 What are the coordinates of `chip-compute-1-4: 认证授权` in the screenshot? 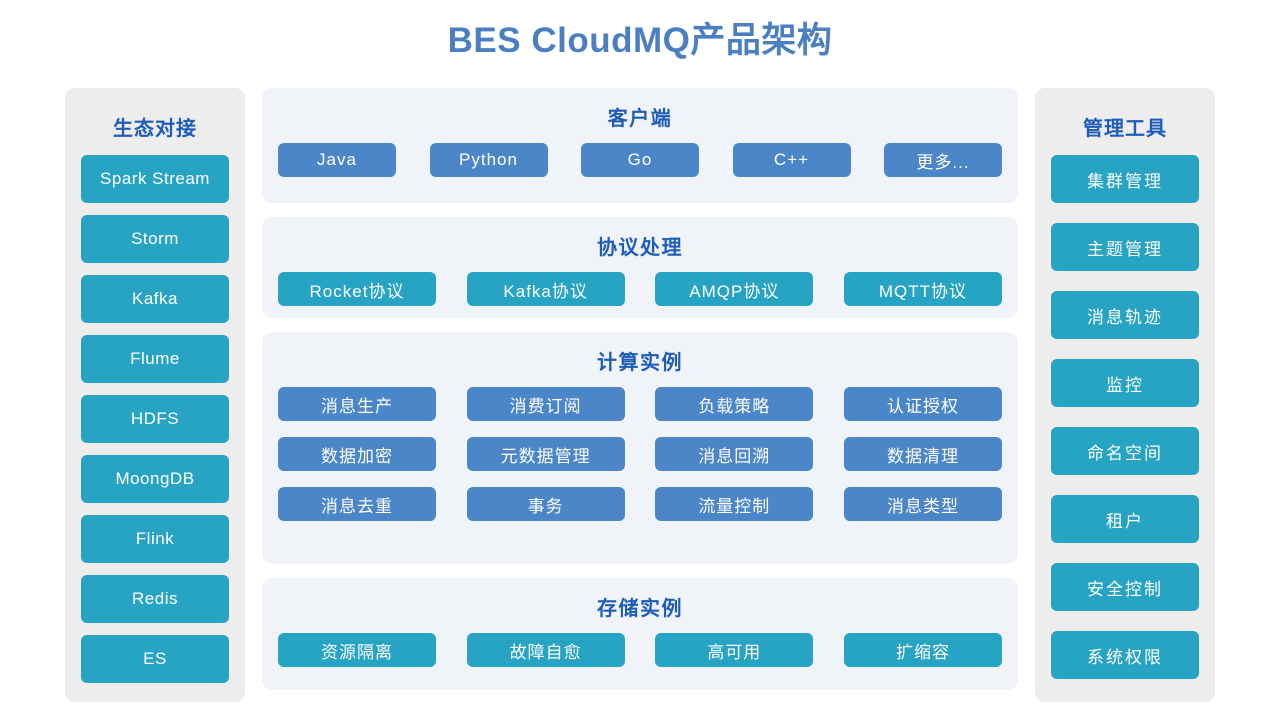 It's located at (922, 404).